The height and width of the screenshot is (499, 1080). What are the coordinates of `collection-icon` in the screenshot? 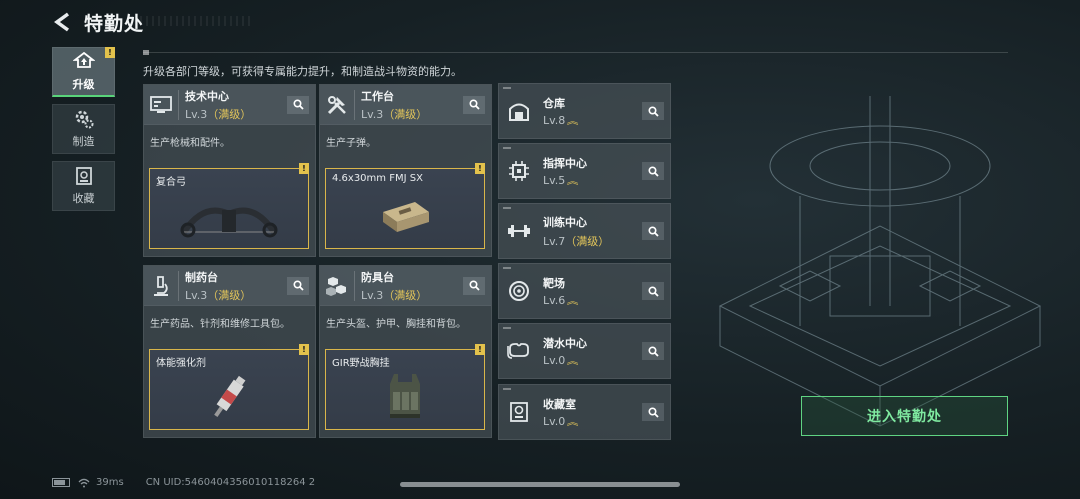 It's located at (519, 412).